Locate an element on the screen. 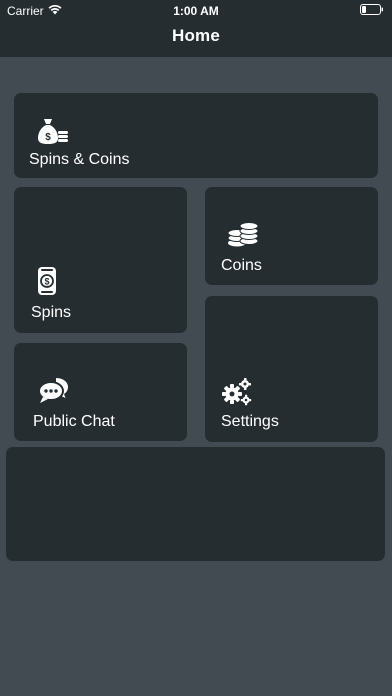  spins-coins-label: Spins & Coins is located at coordinates (79, 159).